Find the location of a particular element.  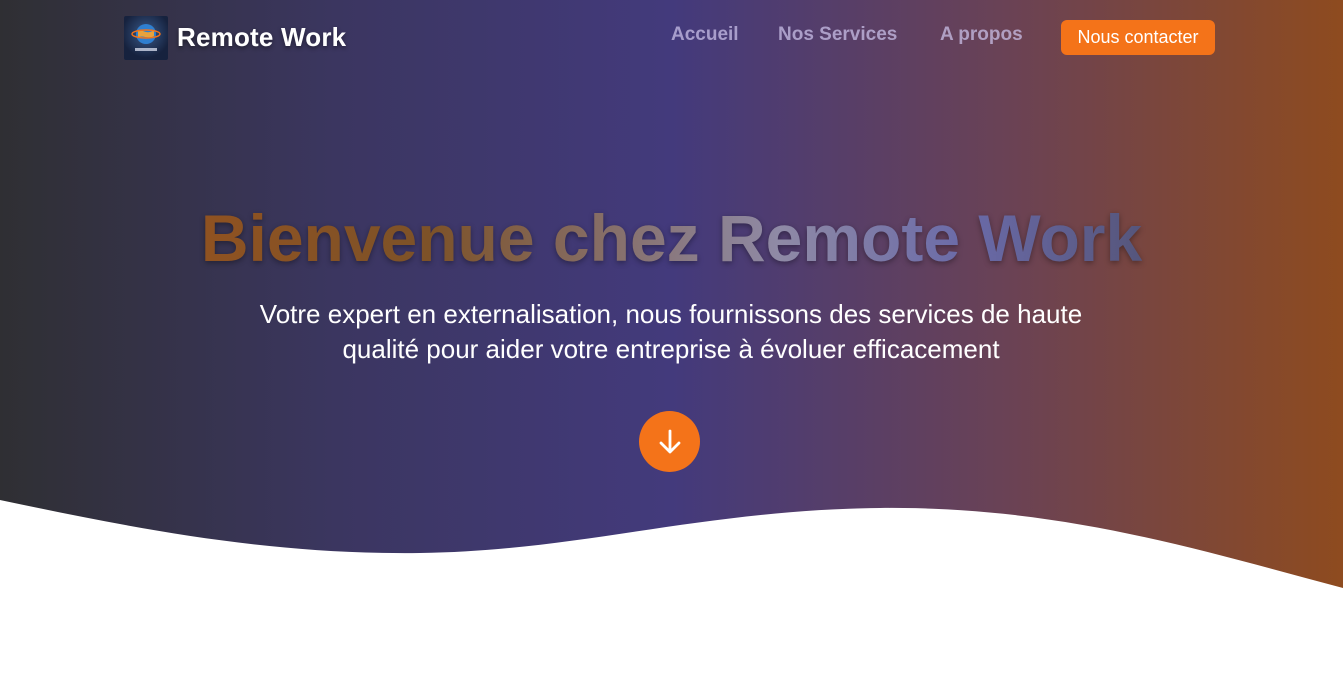

nav-link-nos-services: Nos Services is located at coordinates (837, 35).